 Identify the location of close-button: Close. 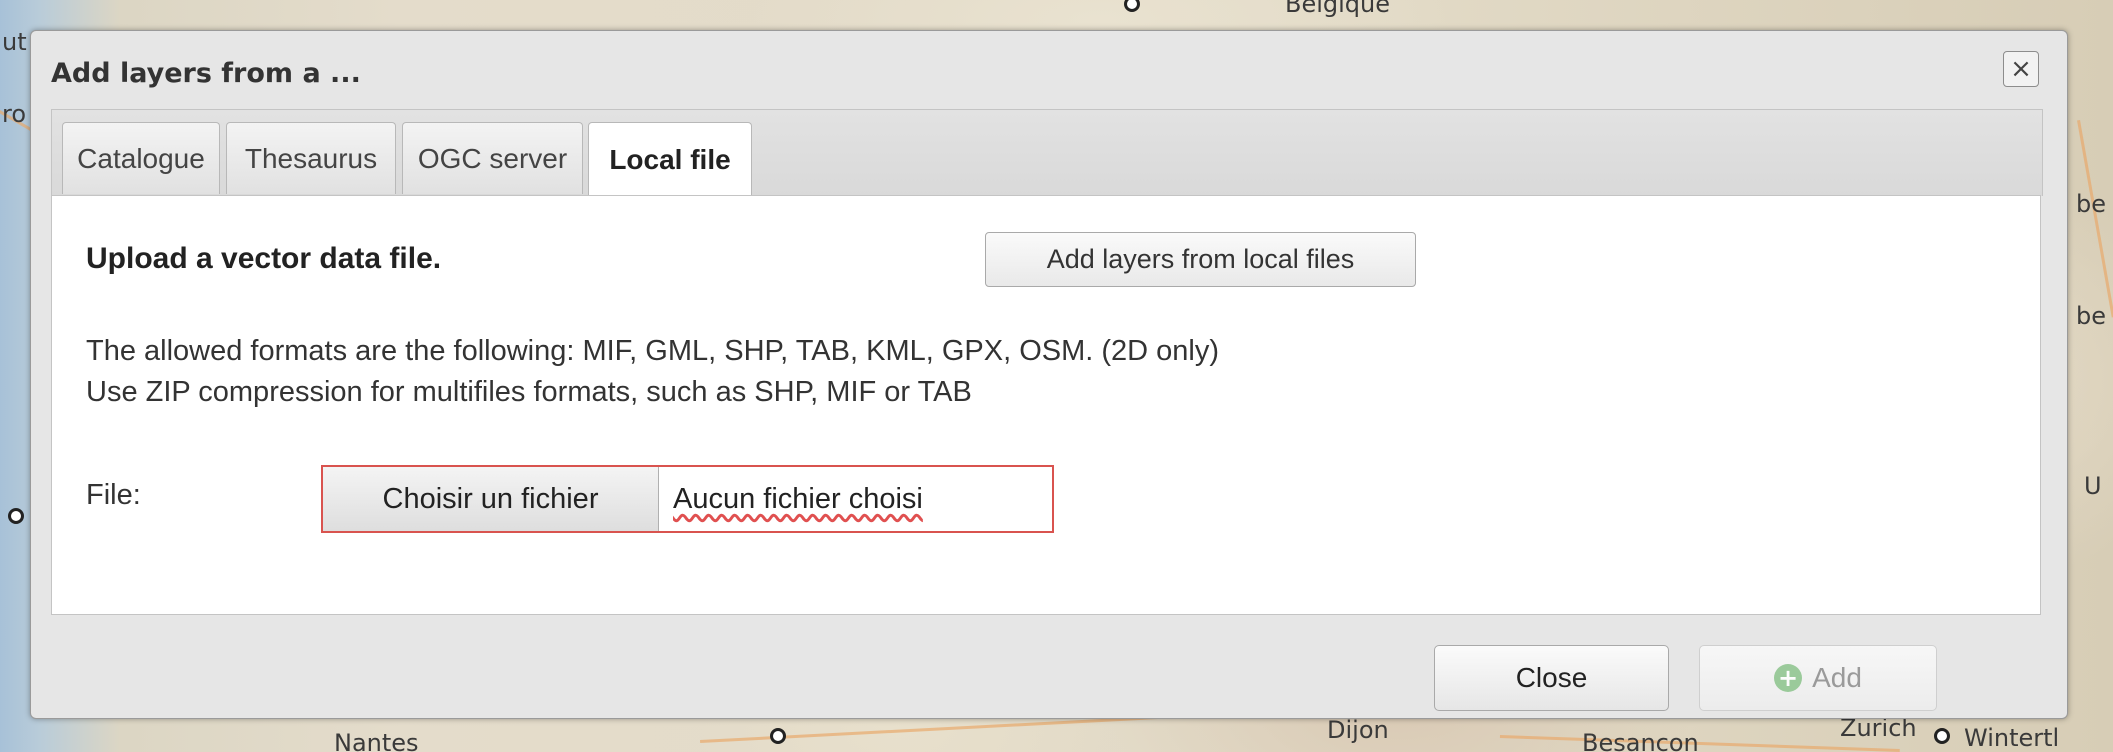
(1551, 678).